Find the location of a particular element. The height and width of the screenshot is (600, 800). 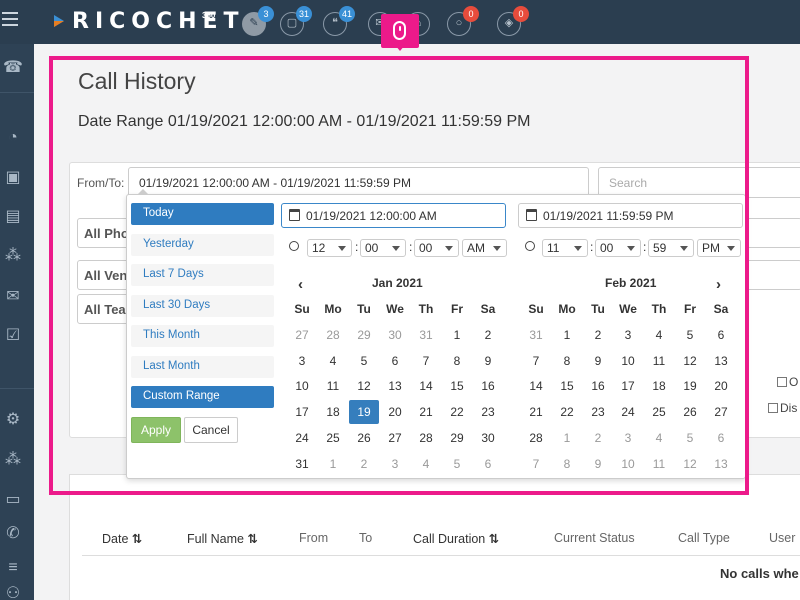

range-option-last-7-days: Last 7 Days is located at coordinates (202, 275).